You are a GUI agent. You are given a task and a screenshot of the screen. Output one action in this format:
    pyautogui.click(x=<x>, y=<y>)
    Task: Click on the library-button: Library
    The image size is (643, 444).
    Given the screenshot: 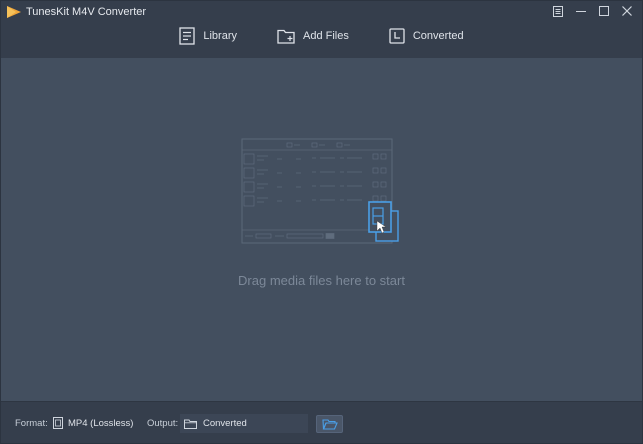 What is the action you would take?
    pyautogui.click(x=208, y=36)
    